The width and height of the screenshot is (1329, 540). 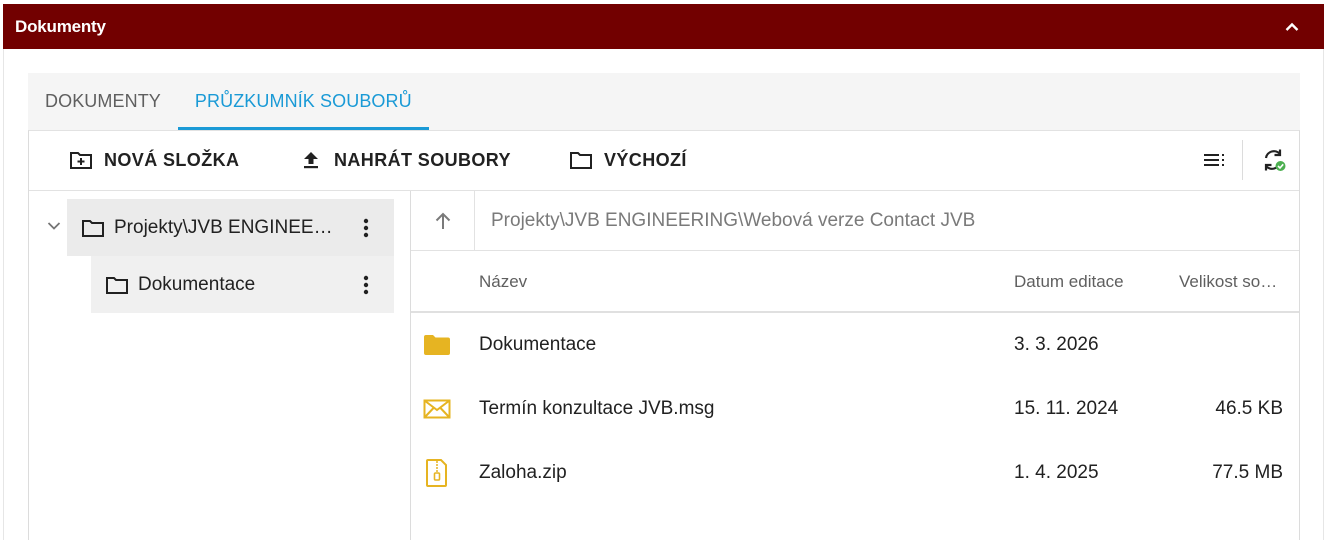 I want to click on new-folder-label: NOVÁ SLOŽKA, so click(x=172, y=159).